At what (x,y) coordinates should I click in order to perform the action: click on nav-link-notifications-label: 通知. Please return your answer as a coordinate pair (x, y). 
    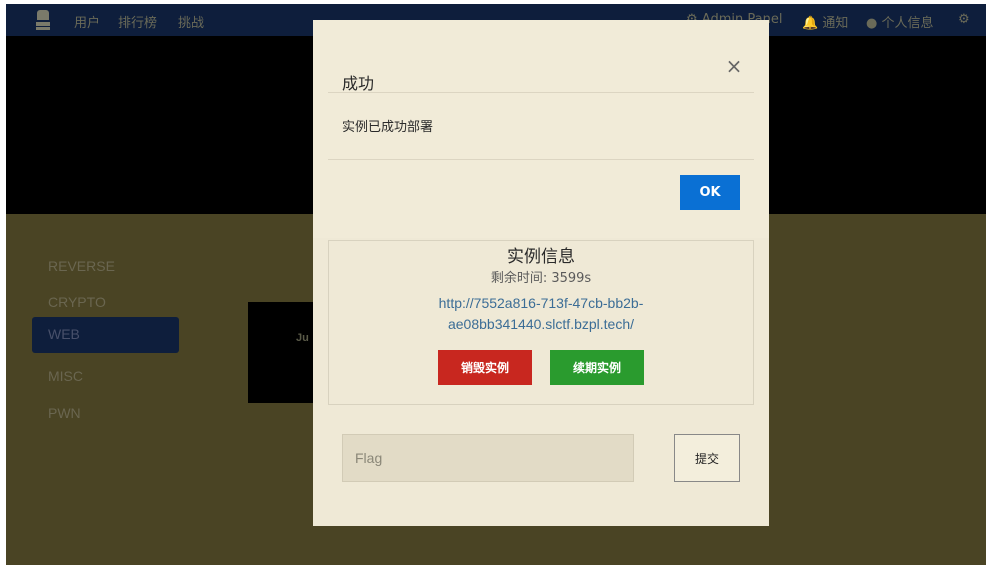
    Looking at the image, I should click on (835, 23).